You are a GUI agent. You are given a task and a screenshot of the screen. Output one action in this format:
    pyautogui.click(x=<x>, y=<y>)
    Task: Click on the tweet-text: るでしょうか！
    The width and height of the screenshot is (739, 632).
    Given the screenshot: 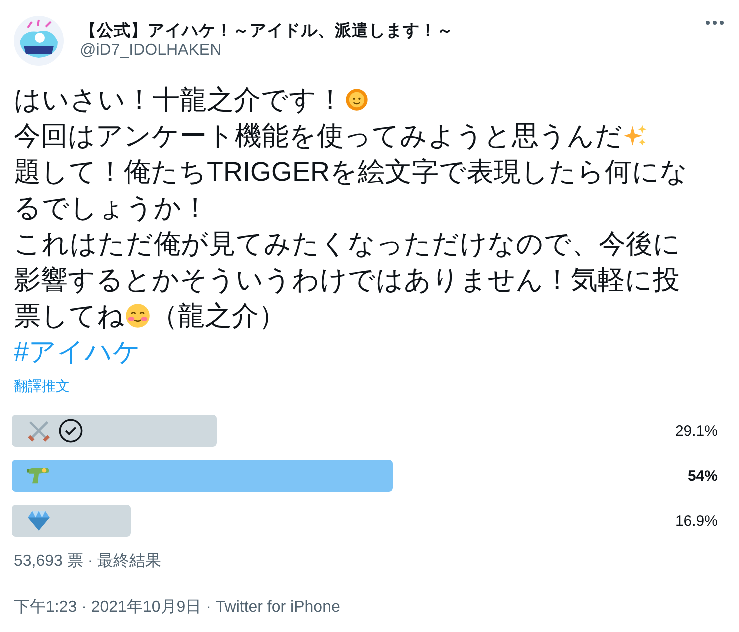 What is the action you would take?
    pyautogui.click(x=111, y=208)
    